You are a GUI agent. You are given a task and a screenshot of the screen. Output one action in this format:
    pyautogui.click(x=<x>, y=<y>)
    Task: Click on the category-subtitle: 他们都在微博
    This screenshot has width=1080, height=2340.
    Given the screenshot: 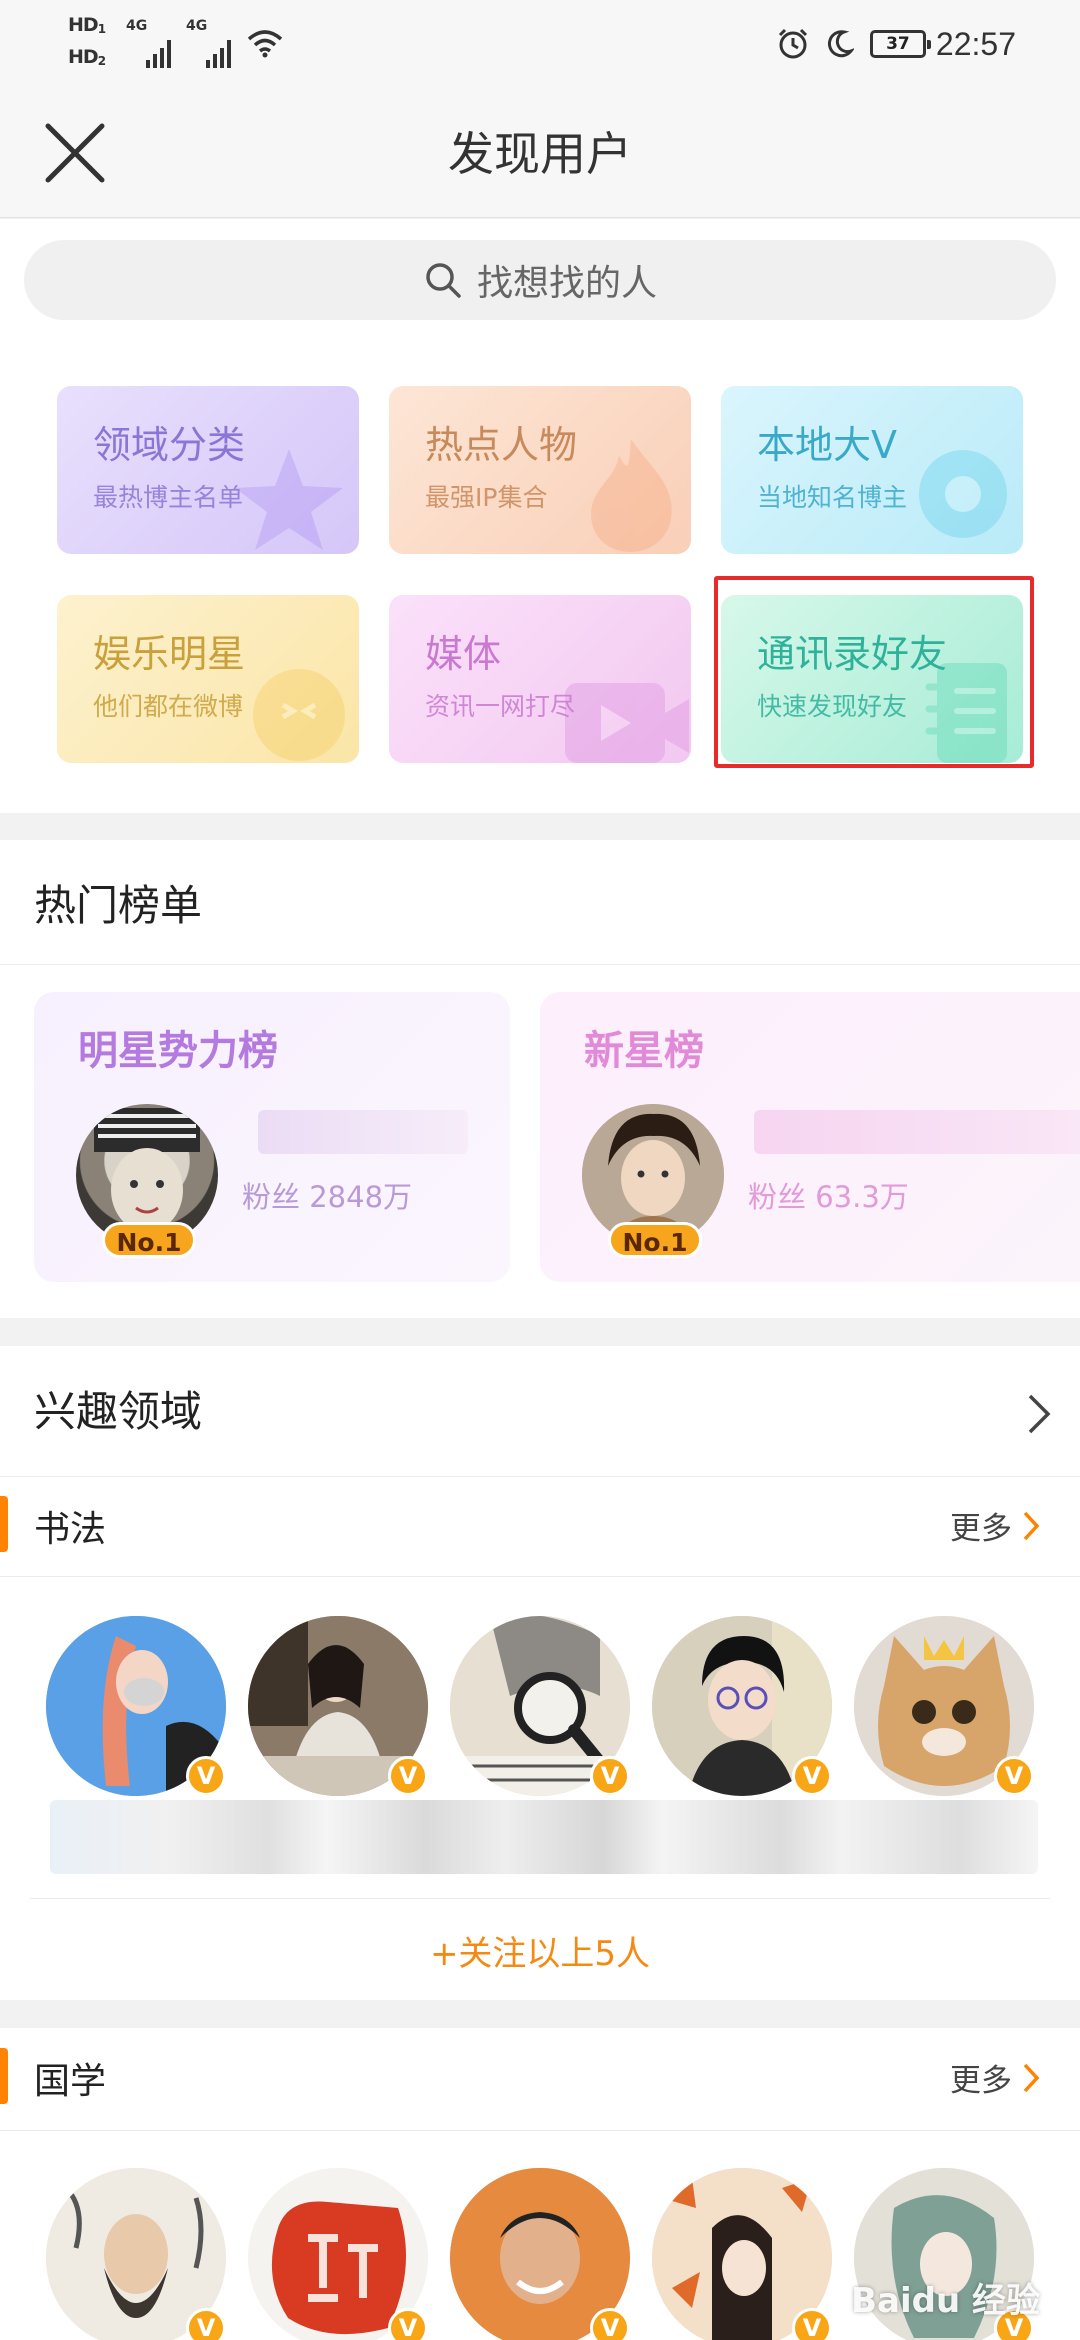 What is the action you would take?
    pyautogui.click(x=168, y=706)
    